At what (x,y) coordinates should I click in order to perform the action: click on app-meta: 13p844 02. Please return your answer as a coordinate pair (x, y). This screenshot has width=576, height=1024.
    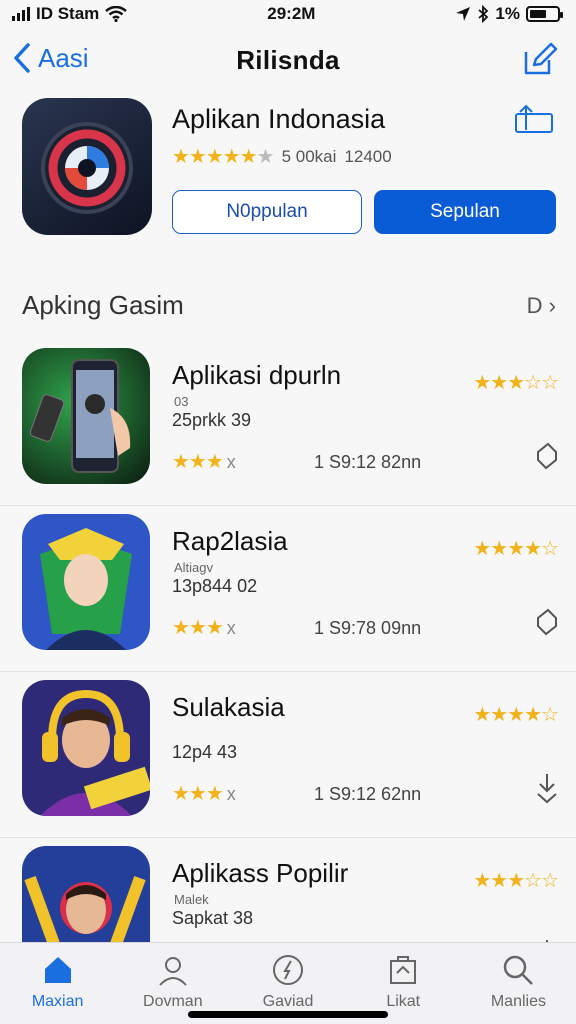
    Looking at the image, I should click on (215, 586).